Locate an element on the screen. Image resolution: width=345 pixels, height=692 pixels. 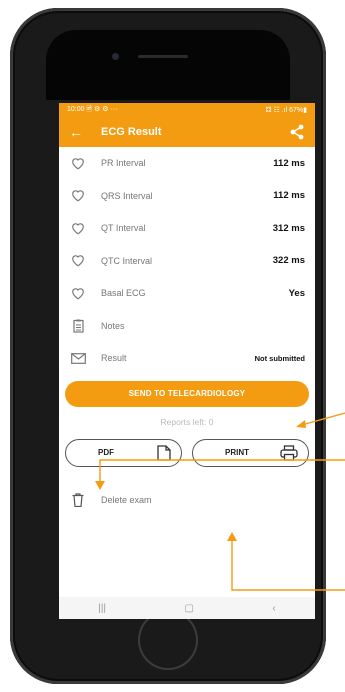
back-arrow-icon: ← is located at coordinates (80, 132).